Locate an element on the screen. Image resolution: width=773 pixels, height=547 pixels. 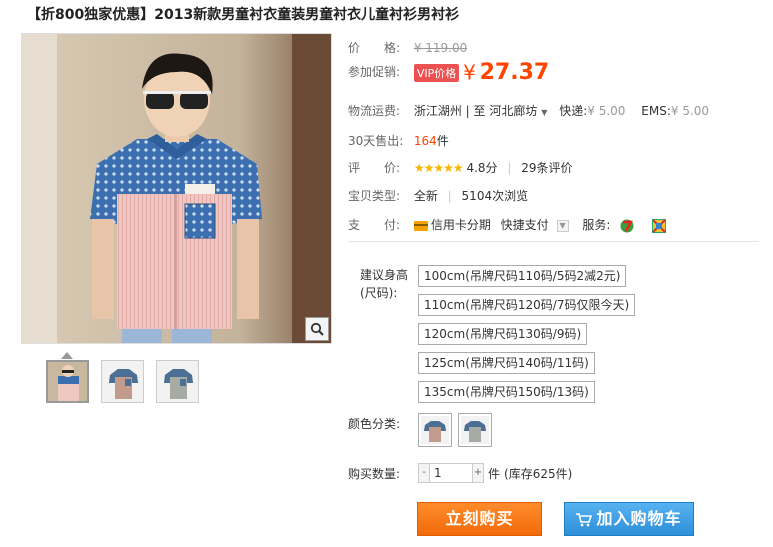
color-options is located at coordinates (455, 430).